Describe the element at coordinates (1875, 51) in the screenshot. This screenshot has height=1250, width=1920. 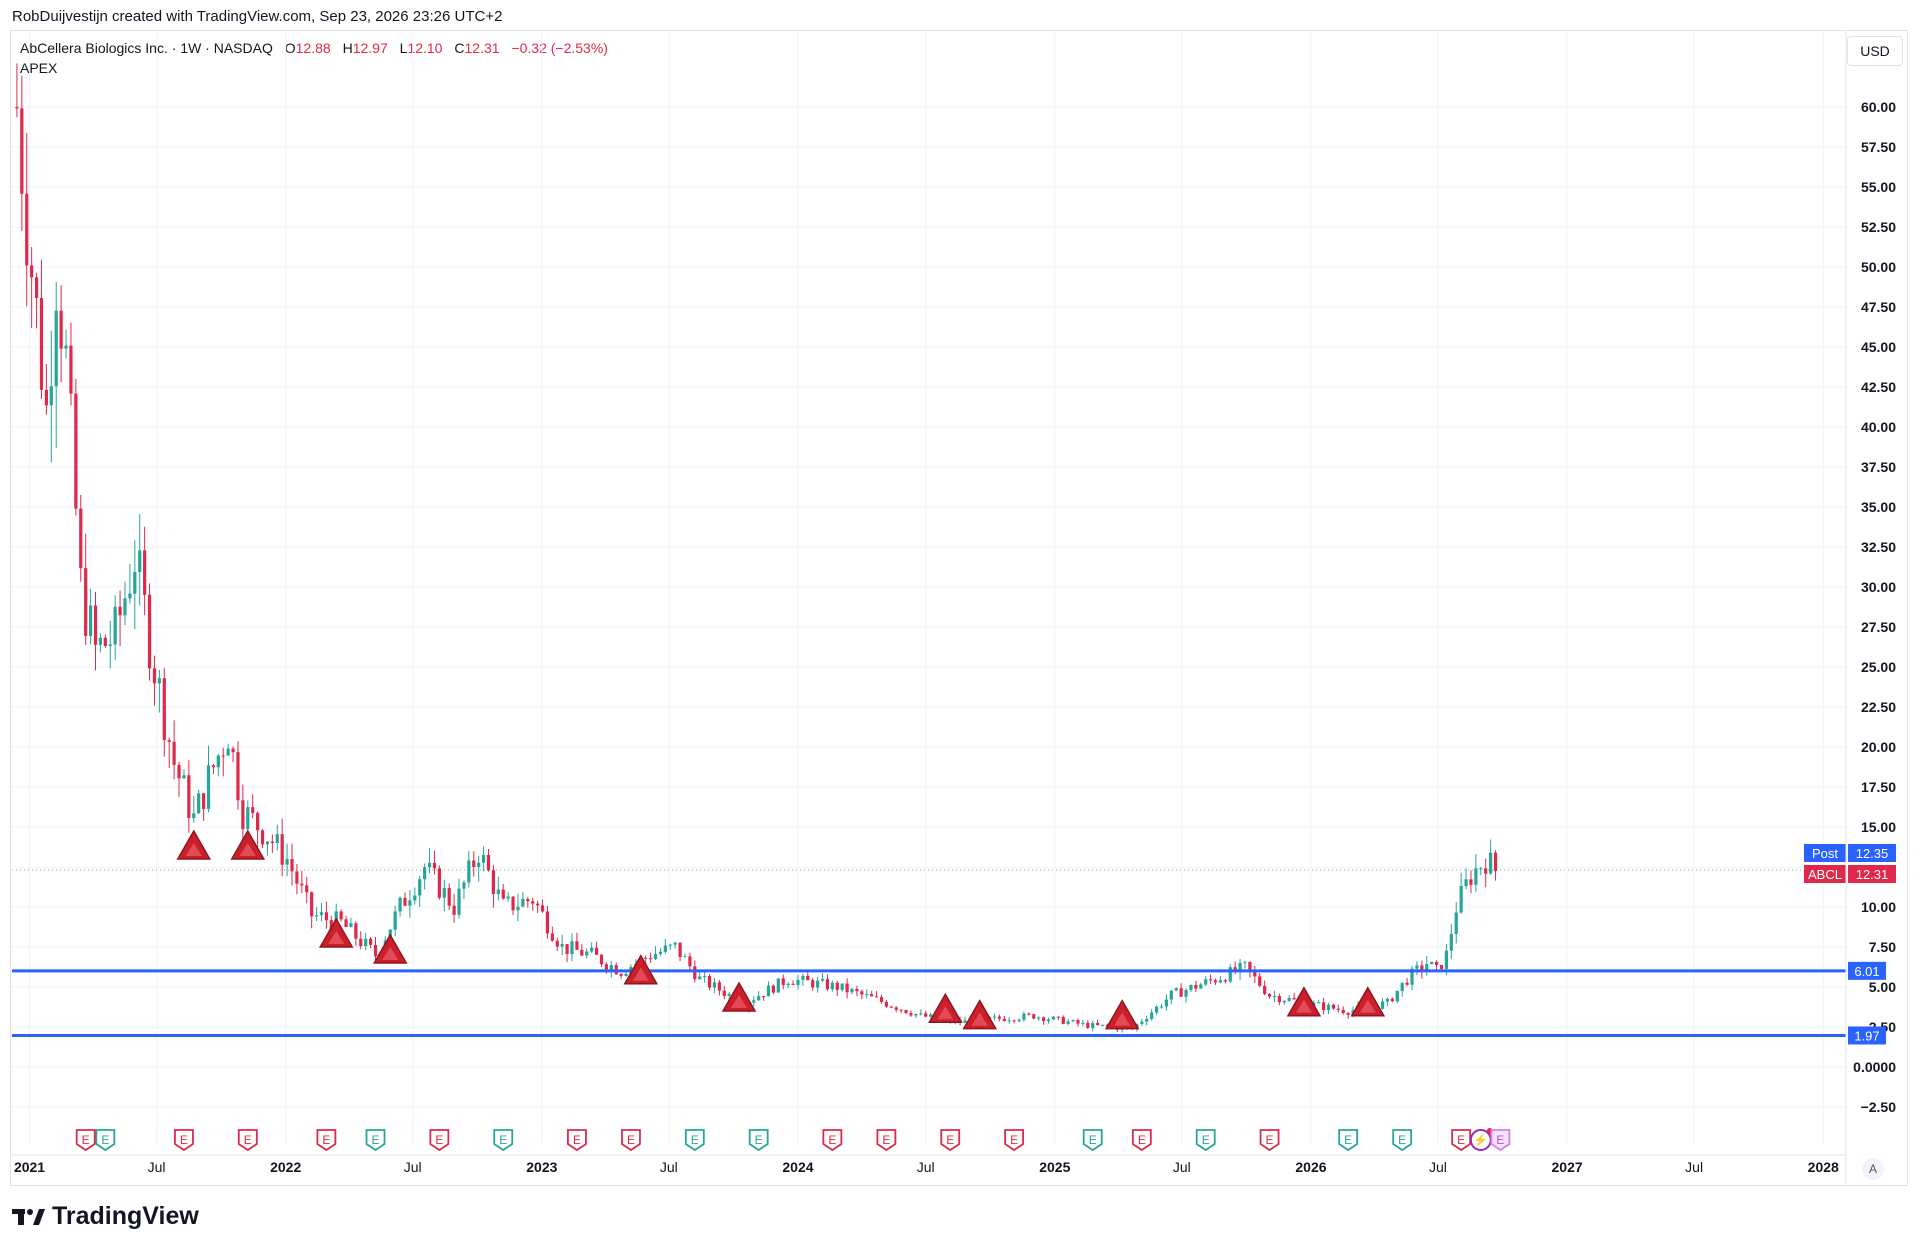
I see `currency-button: USD` at that location.